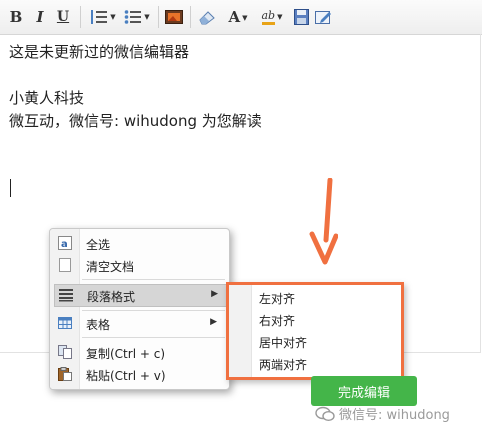 This screenshot has width=482, height=438. I want to click on submenu-item-justify: 两端对齐, so click(283, 364).